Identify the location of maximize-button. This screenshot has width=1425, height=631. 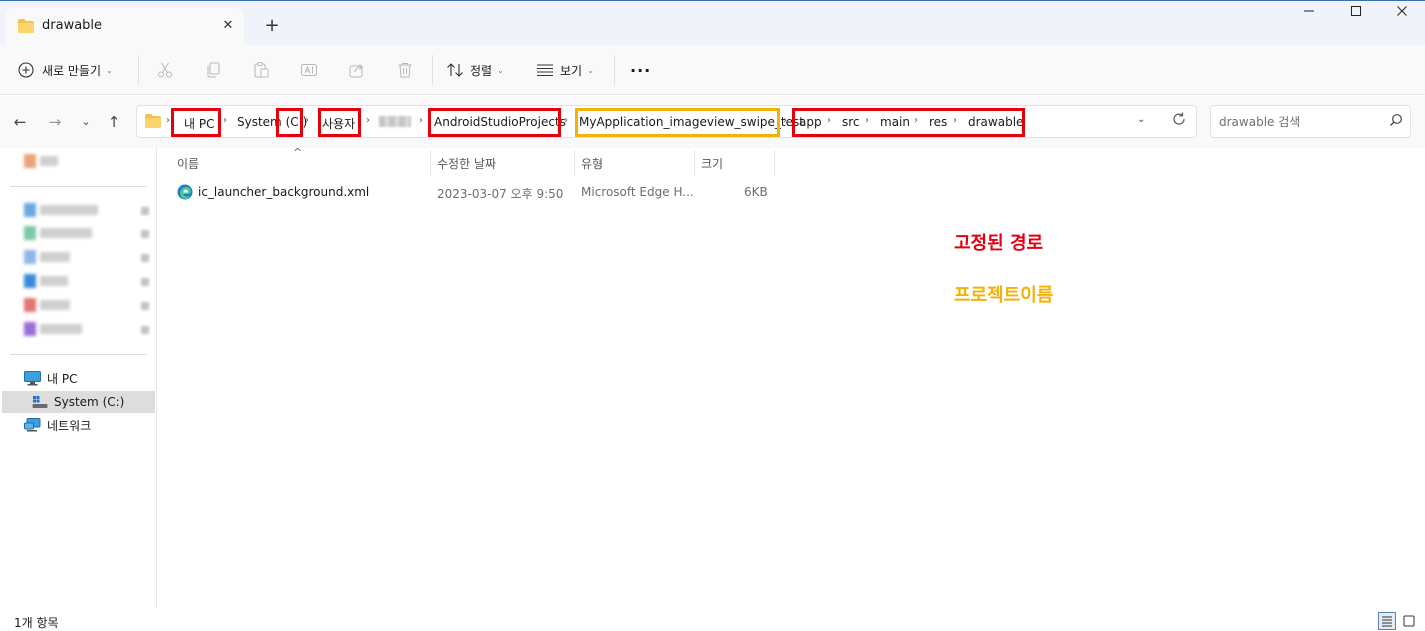
(1356, 17).